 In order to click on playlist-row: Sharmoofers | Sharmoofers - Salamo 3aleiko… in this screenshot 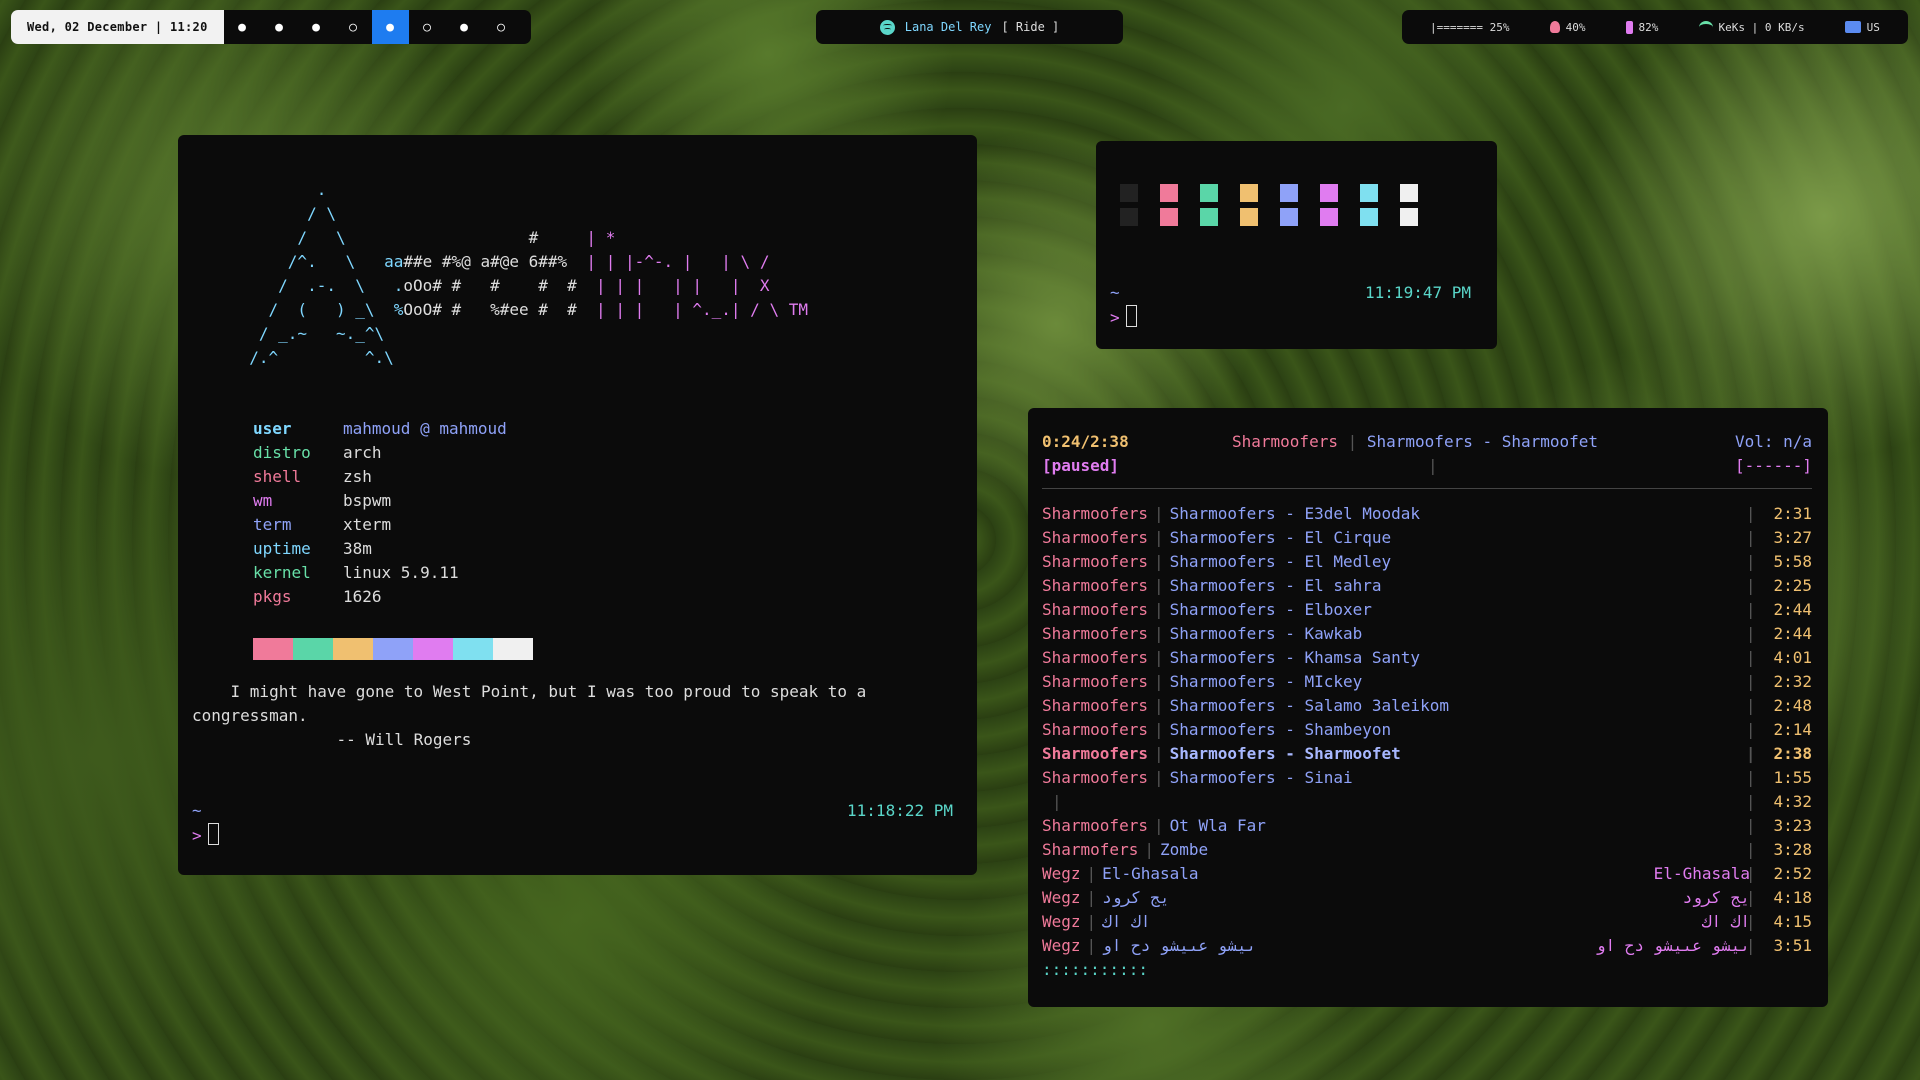, I will do `click(1427, 706)`.